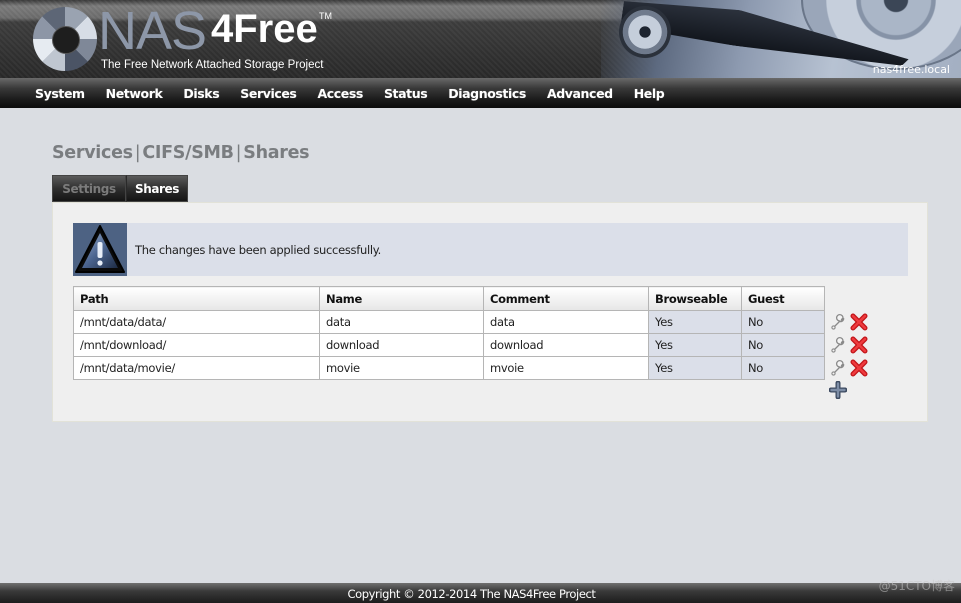  Describe the element at coordinates (401, 298) in the screenshot. I see `column-header-name: Name` at that location.